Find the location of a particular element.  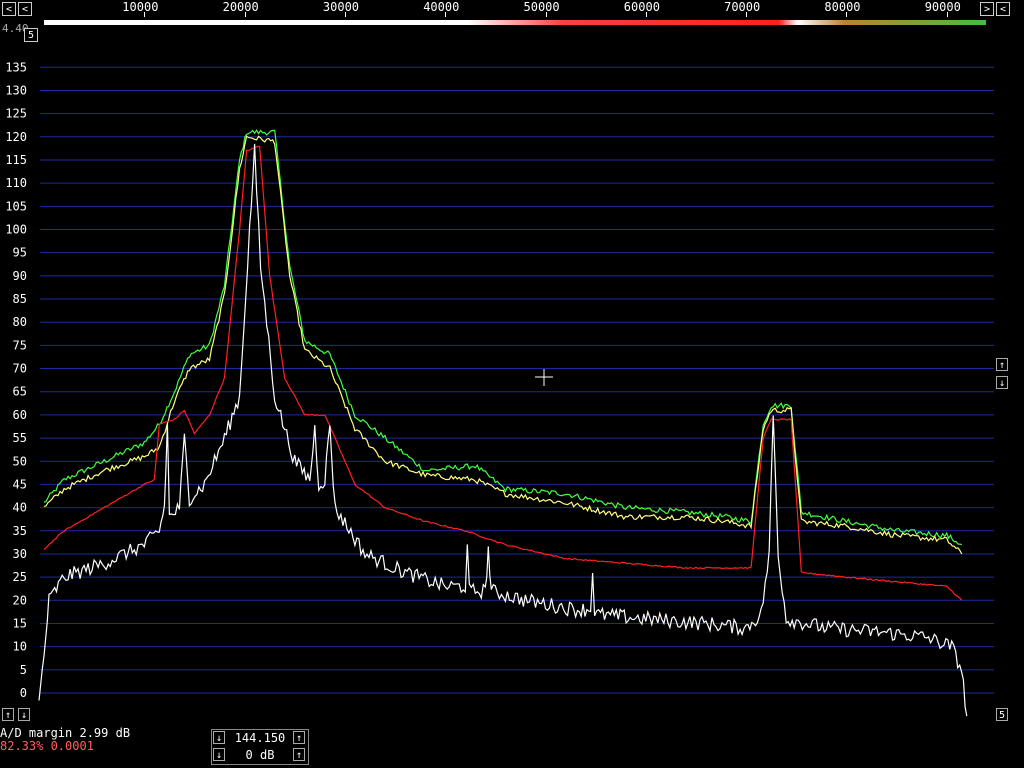

scale-tick-label: 80000 is located at coordinates (842, 7).